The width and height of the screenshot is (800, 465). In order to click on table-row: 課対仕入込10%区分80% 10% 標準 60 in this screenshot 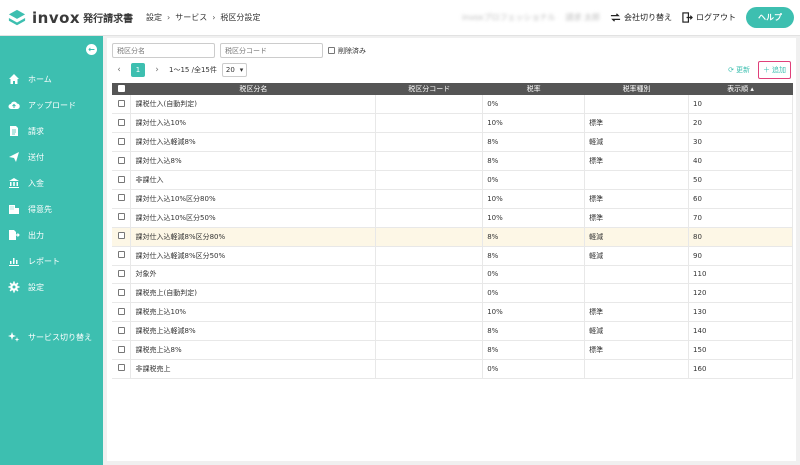, I will do `click(452, 199)`.